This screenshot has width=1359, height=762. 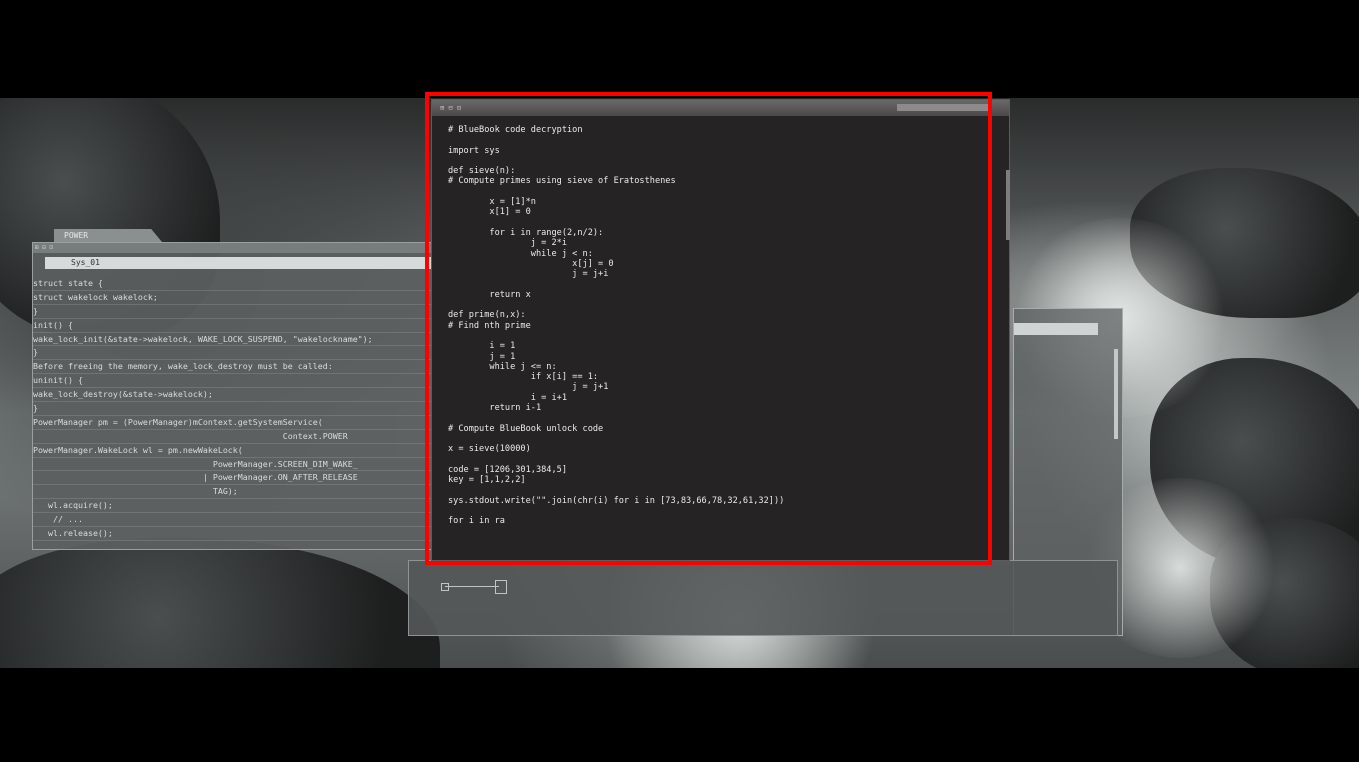 I want to click on code-line: # Compute BlueBook unlock code, so click(x=526, y=428).